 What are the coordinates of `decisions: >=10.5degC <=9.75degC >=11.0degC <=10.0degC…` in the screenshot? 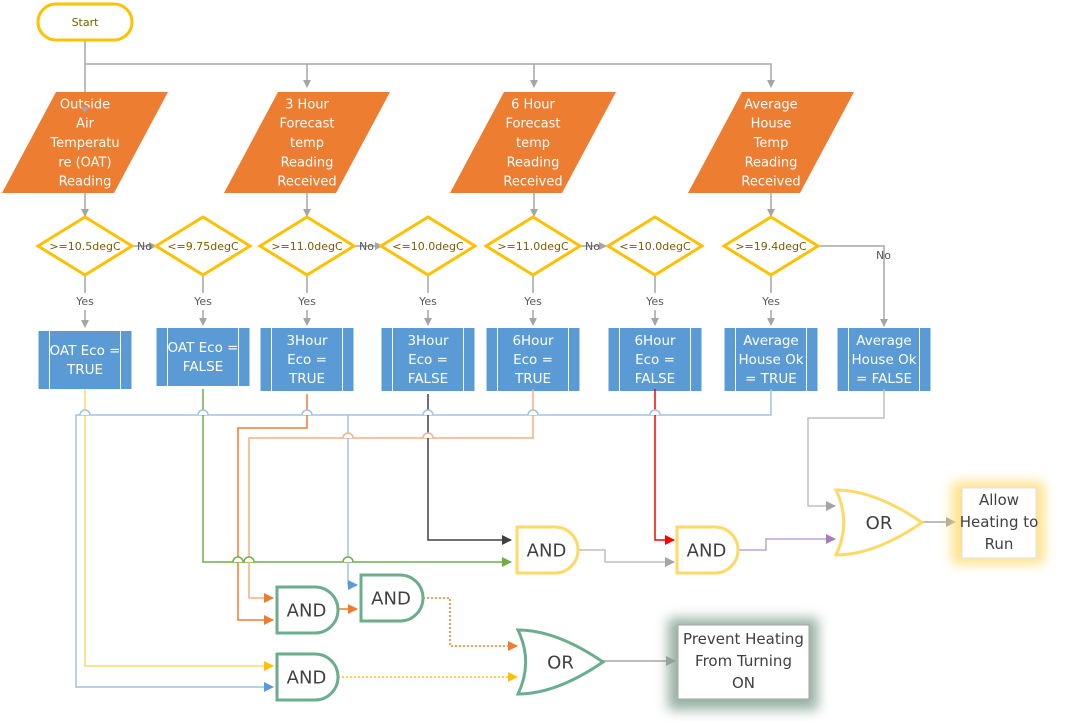 It's located at (428, 246).